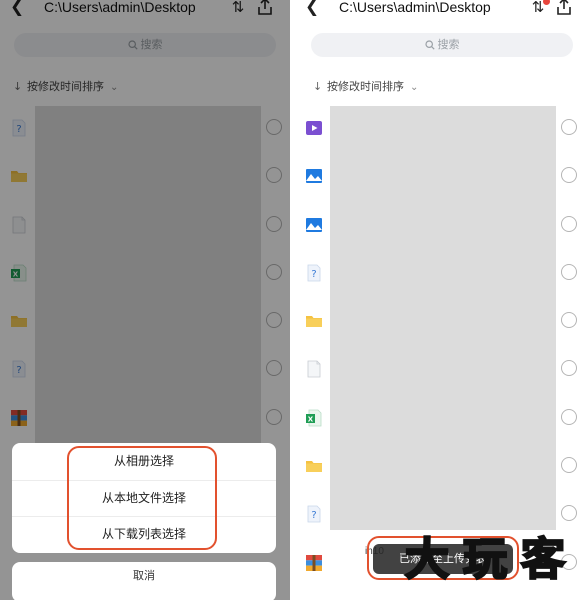  Describe the element at coordinates (448, 44) in the screenshot. I see `search-placeholder: 搜索` at that location.